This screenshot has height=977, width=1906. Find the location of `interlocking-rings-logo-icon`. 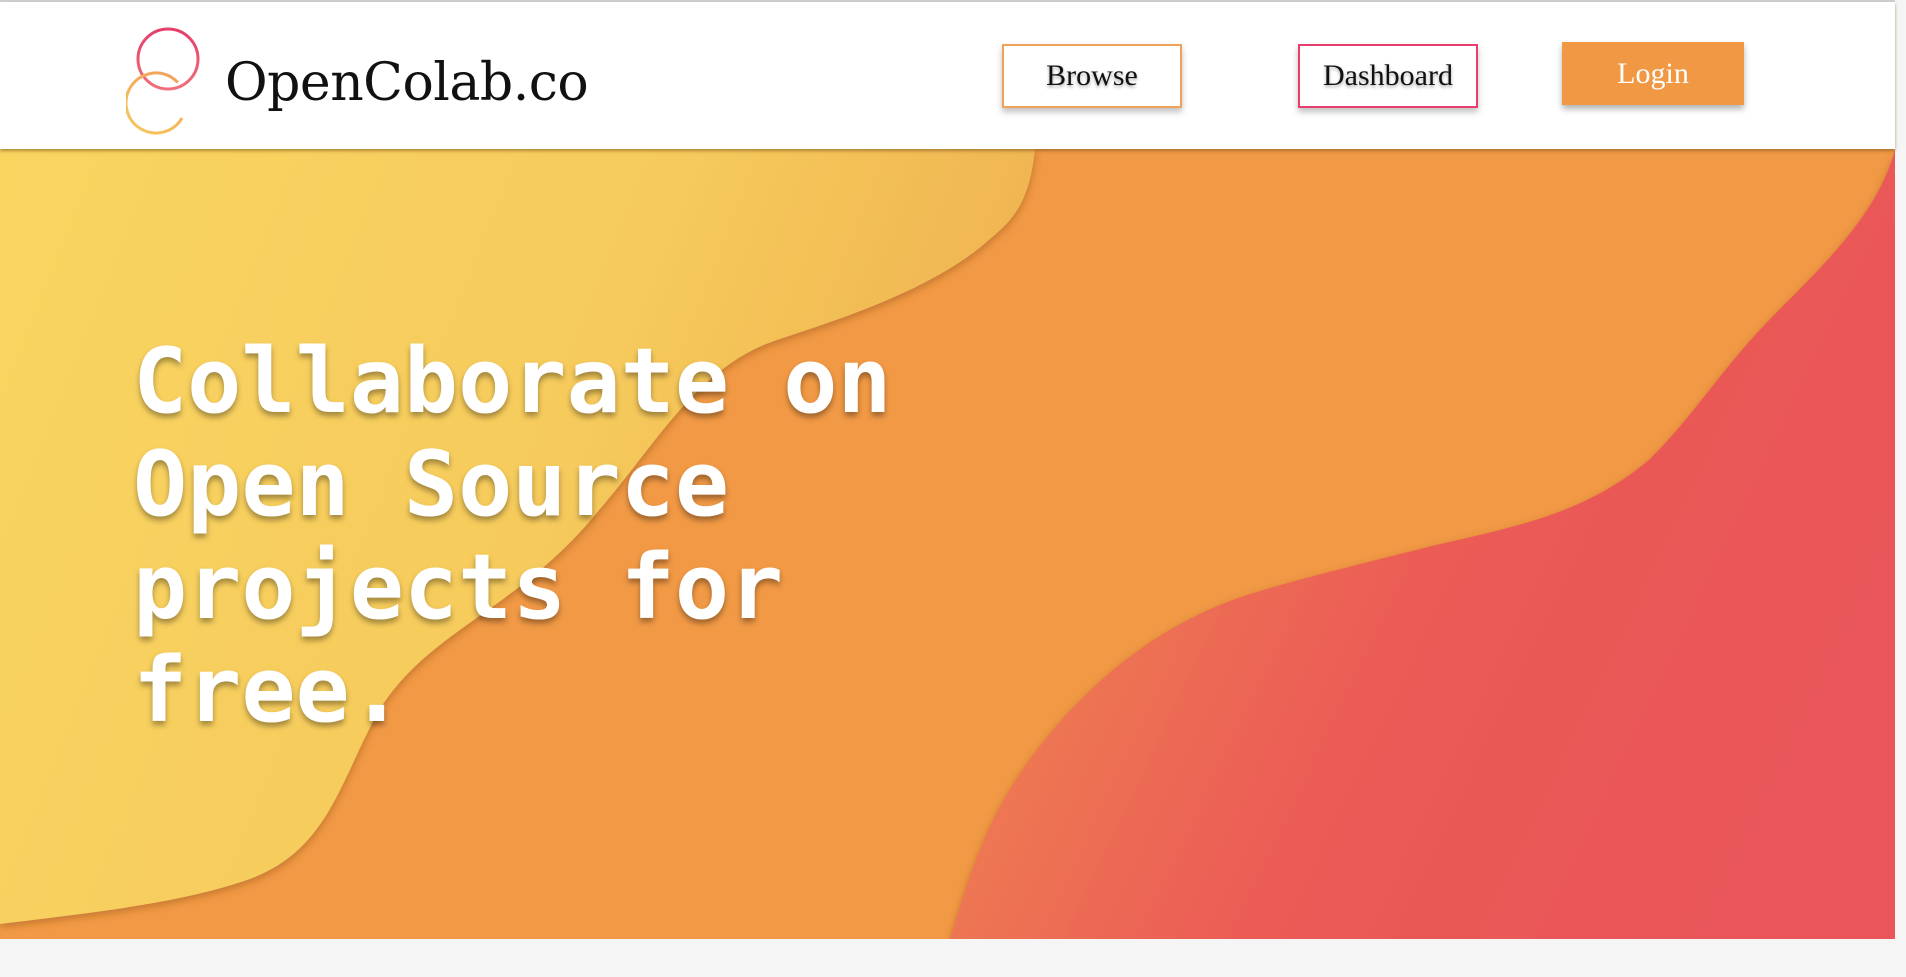

interlocking-rings-logo-icon is located at coordinates (166, 82).